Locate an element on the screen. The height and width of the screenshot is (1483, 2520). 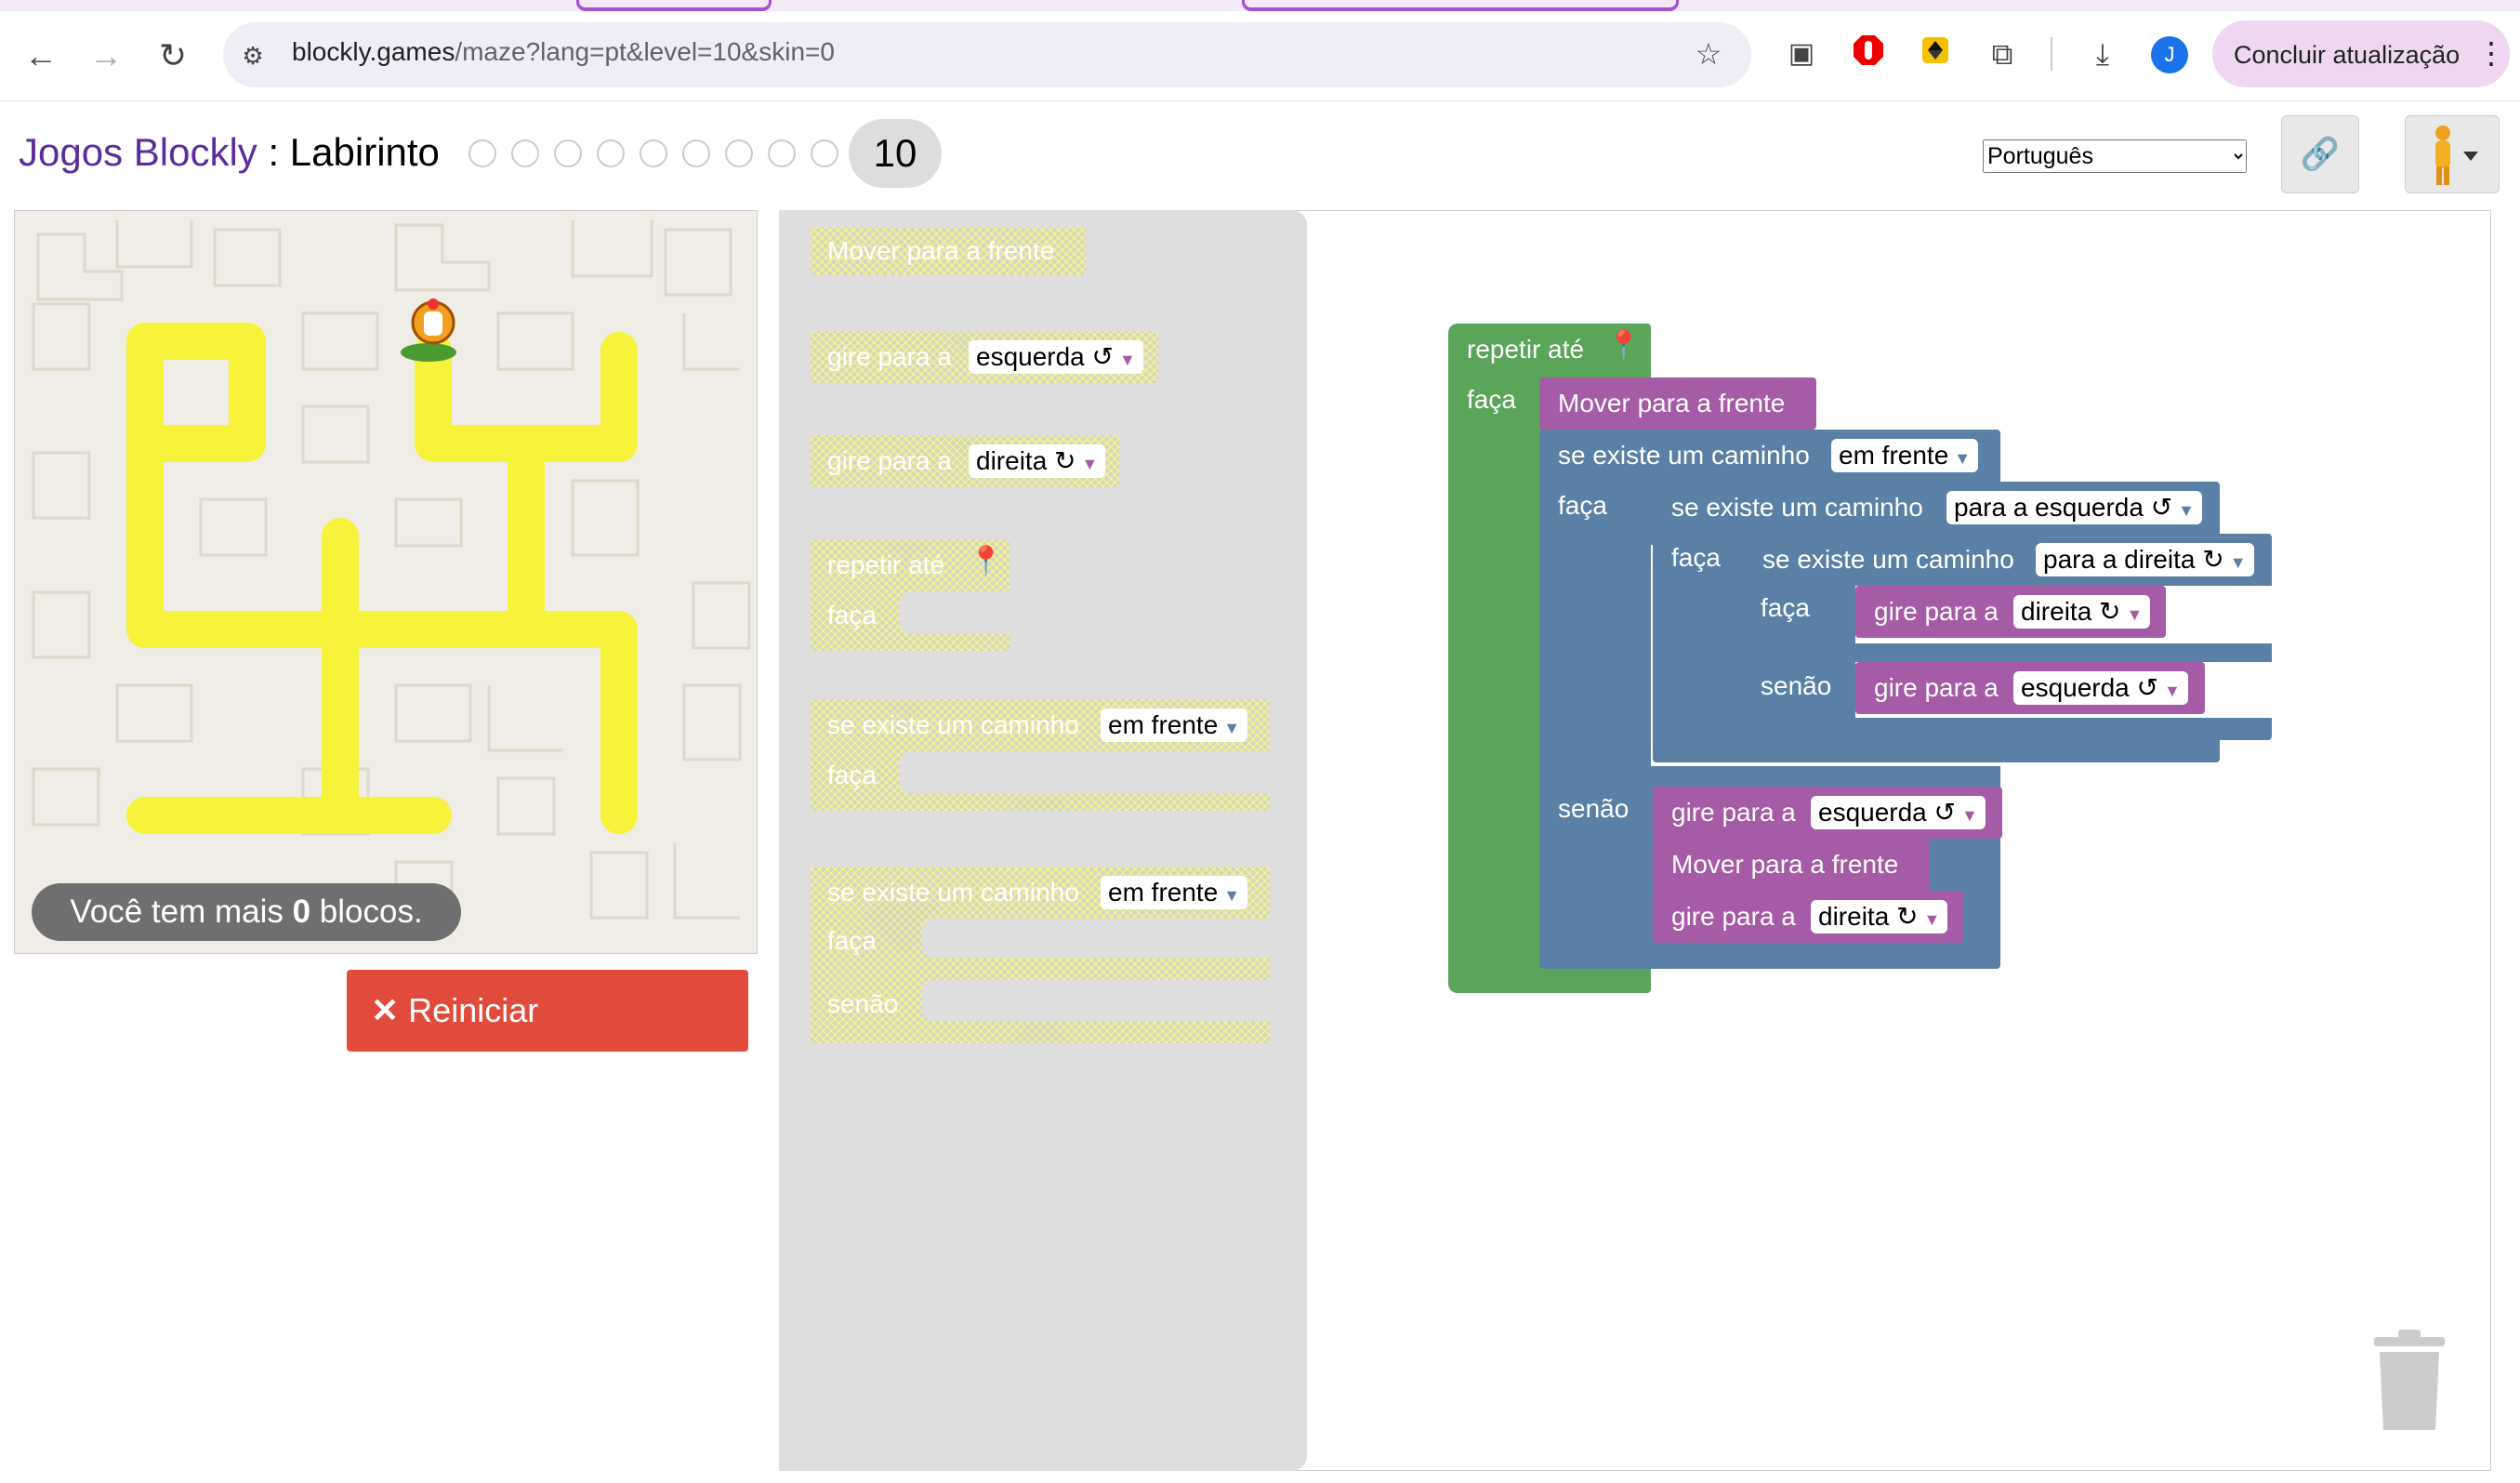
site-info-icon: ⚙ is located at coordinates (252, 55).